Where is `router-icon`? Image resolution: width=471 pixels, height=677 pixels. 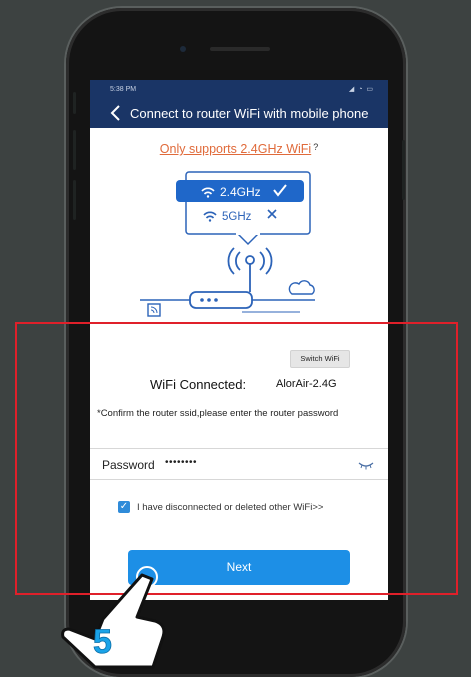
router-icon is located at coordinates (221, 300).